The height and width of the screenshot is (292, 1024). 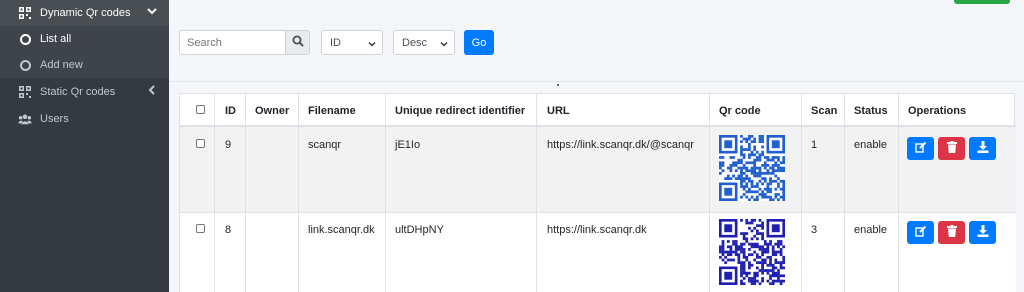 I want to click on column-header-filename: Filename, so click(x=332, y=111).